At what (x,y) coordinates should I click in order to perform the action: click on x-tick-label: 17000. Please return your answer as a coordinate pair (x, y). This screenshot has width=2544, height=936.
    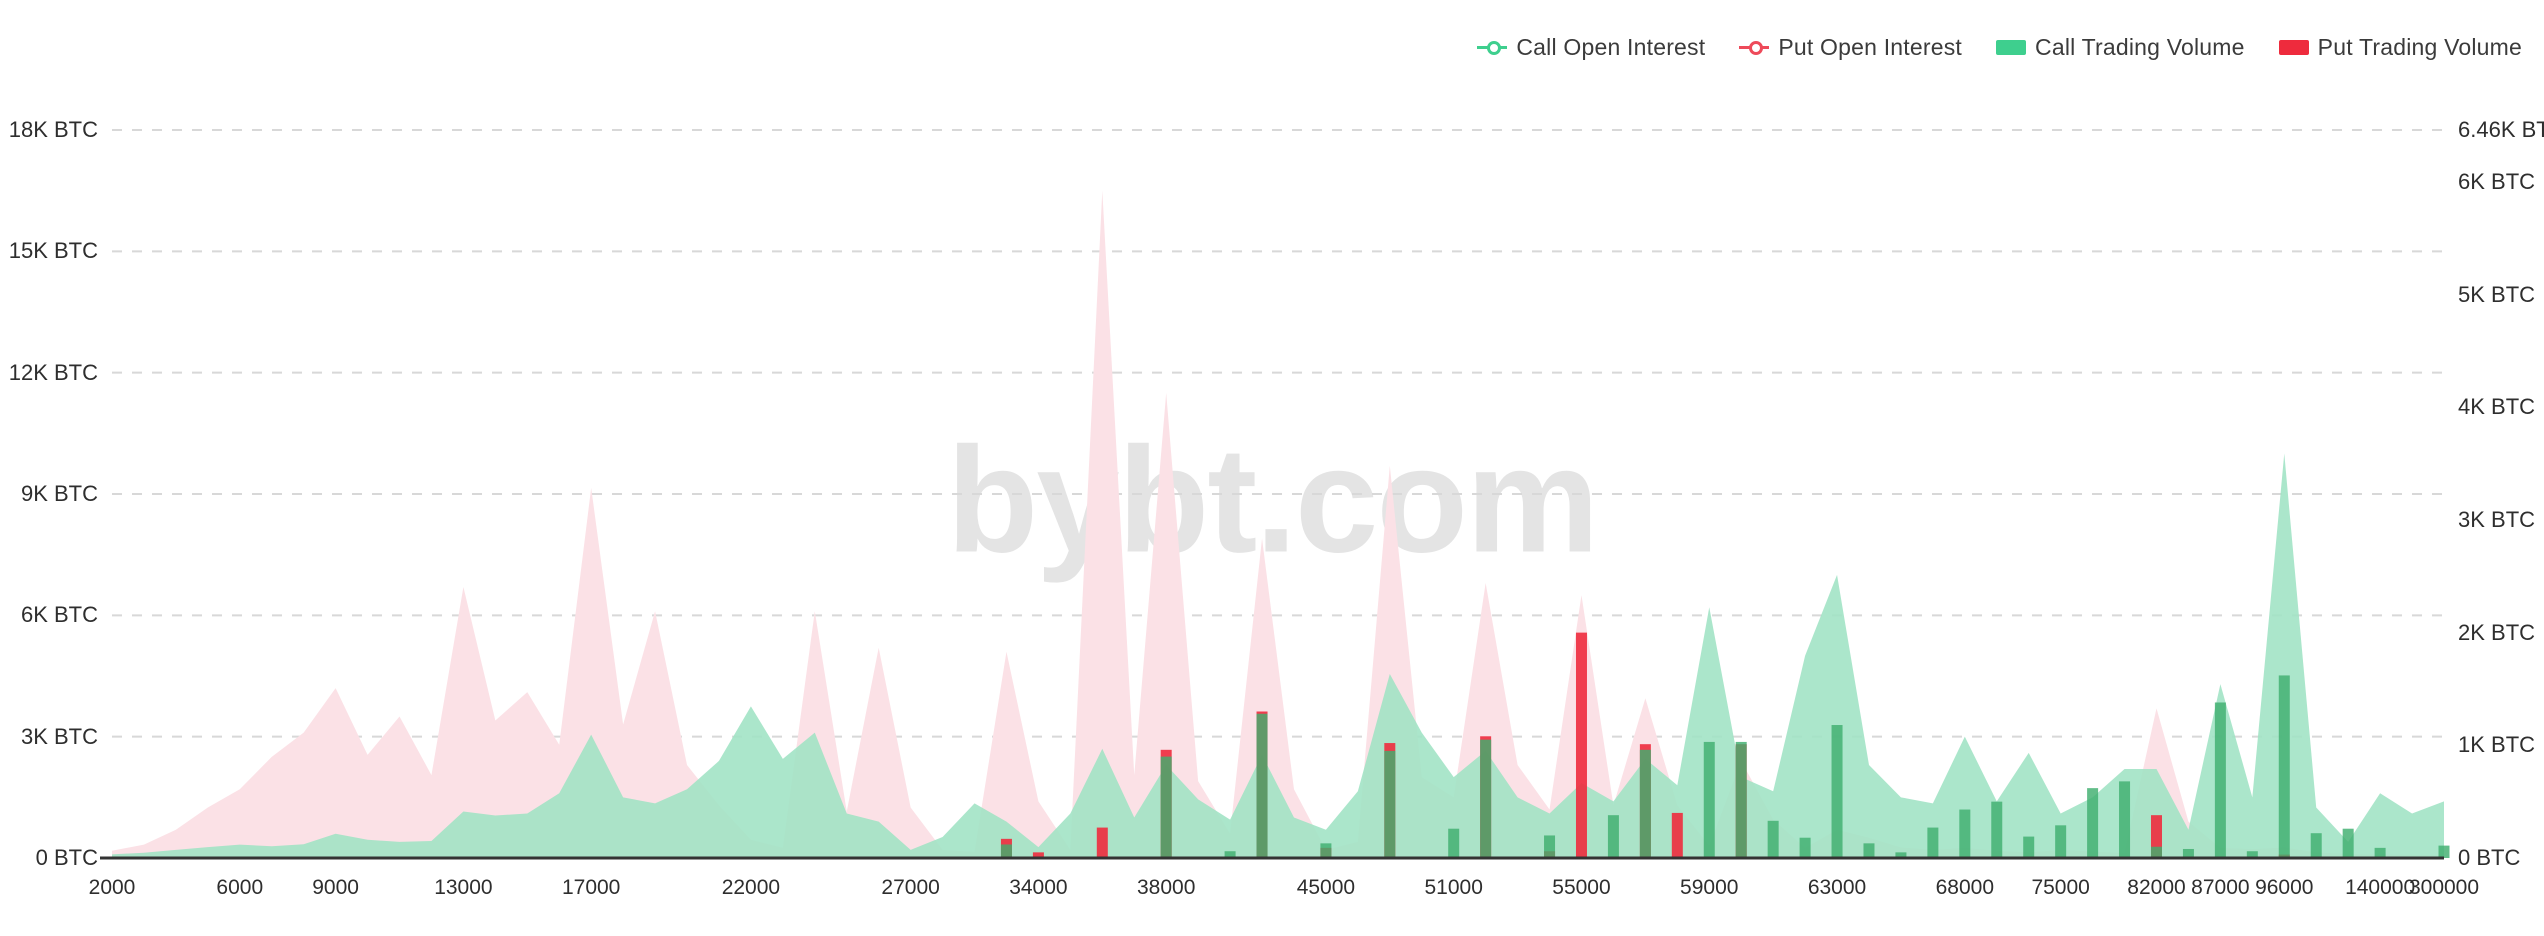
    Looking at the image, I should click on (591, 887).